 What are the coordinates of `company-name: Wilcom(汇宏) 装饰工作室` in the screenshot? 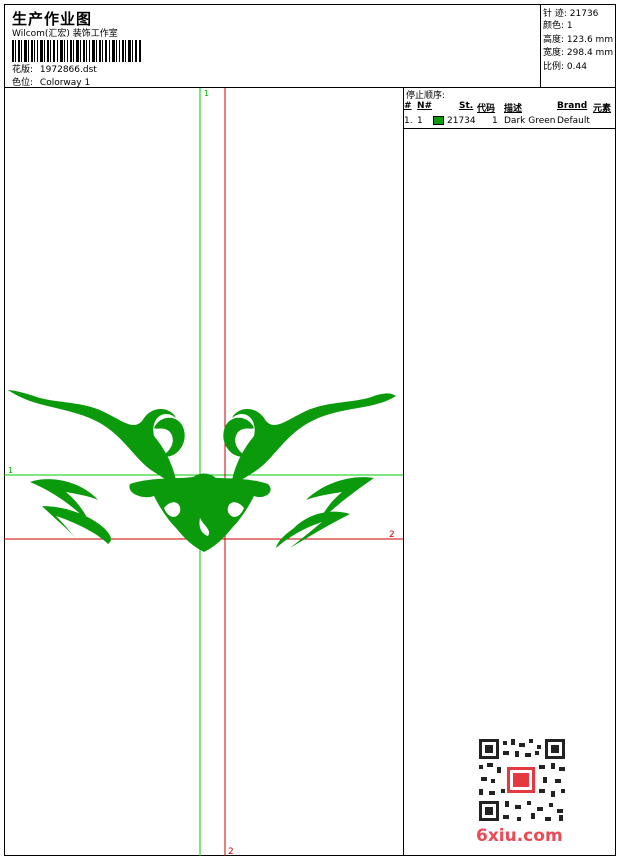 It's located at (65, 34).